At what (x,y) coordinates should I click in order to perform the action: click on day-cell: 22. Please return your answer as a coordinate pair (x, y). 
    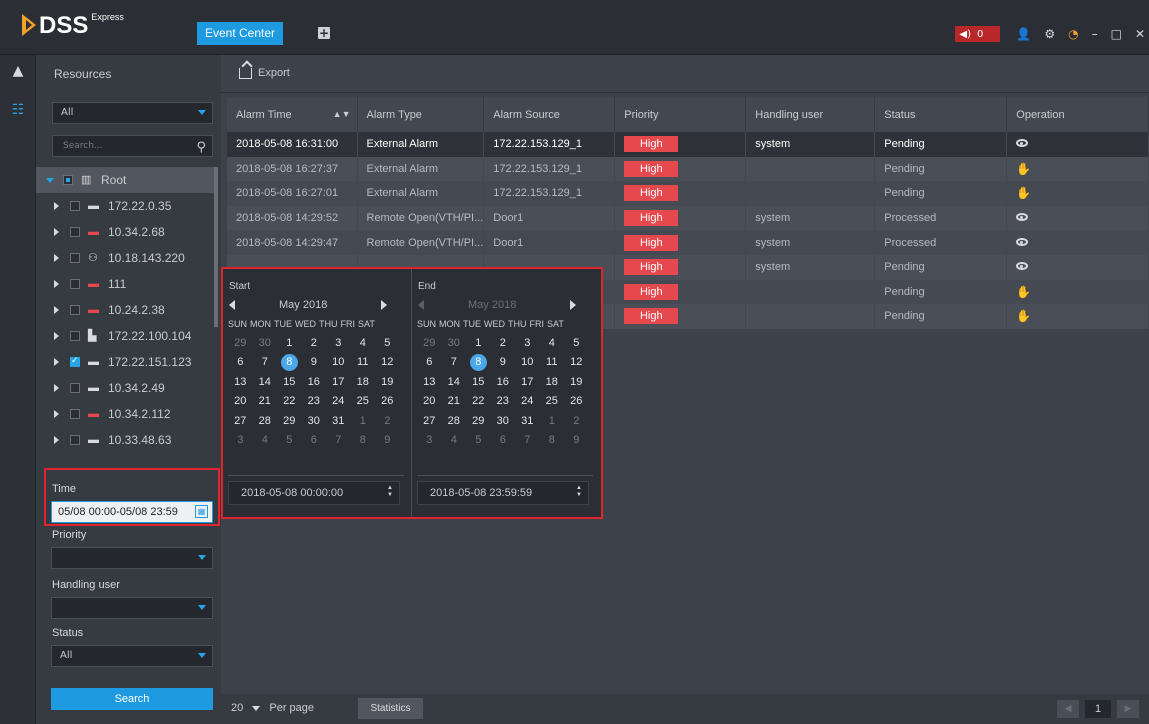
    Looking at the image, I should click on (289, 401).